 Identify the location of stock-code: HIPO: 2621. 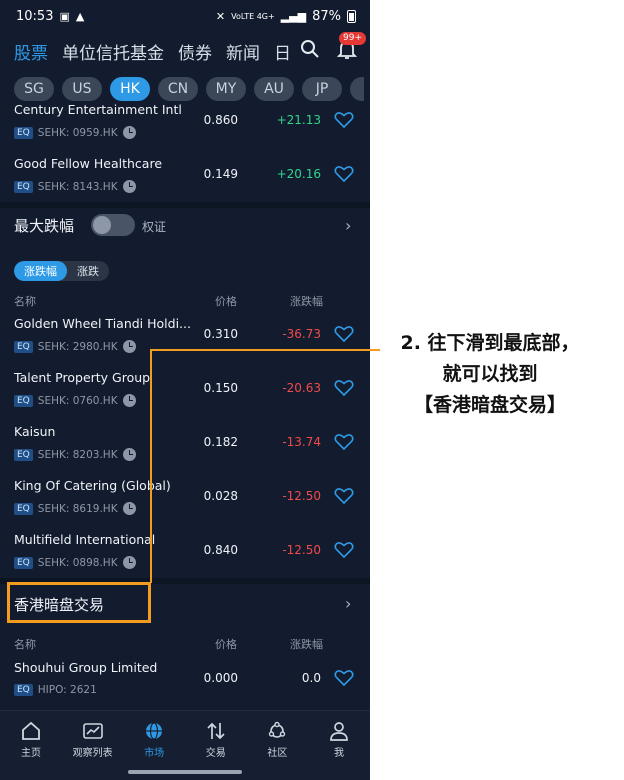
(67, 690).